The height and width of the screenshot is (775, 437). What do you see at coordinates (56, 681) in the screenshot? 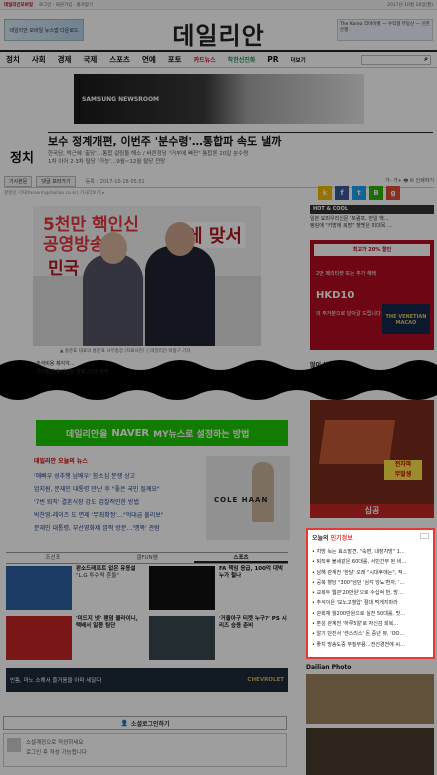
I see `ad-text: 빈틈, 마노 소해서 즐거움을 아파 세달다` at bounding box center [56, 681].